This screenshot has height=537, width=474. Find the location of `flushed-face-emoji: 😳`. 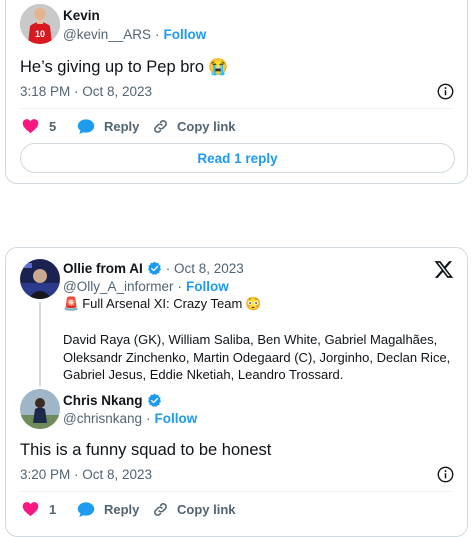

flushed-face-emoji: 😳 is located at coordinates (253, 303).